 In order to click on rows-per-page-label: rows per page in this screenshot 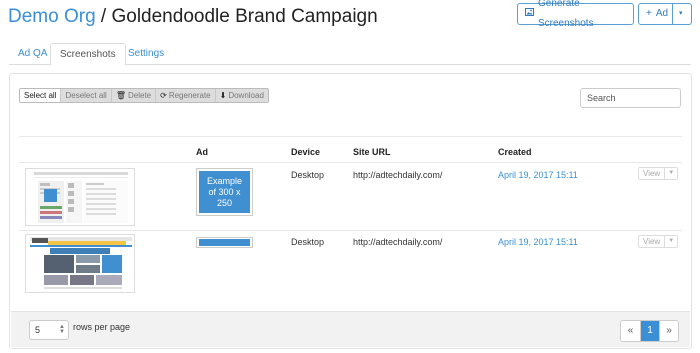, I will do `click(102, 327)`.